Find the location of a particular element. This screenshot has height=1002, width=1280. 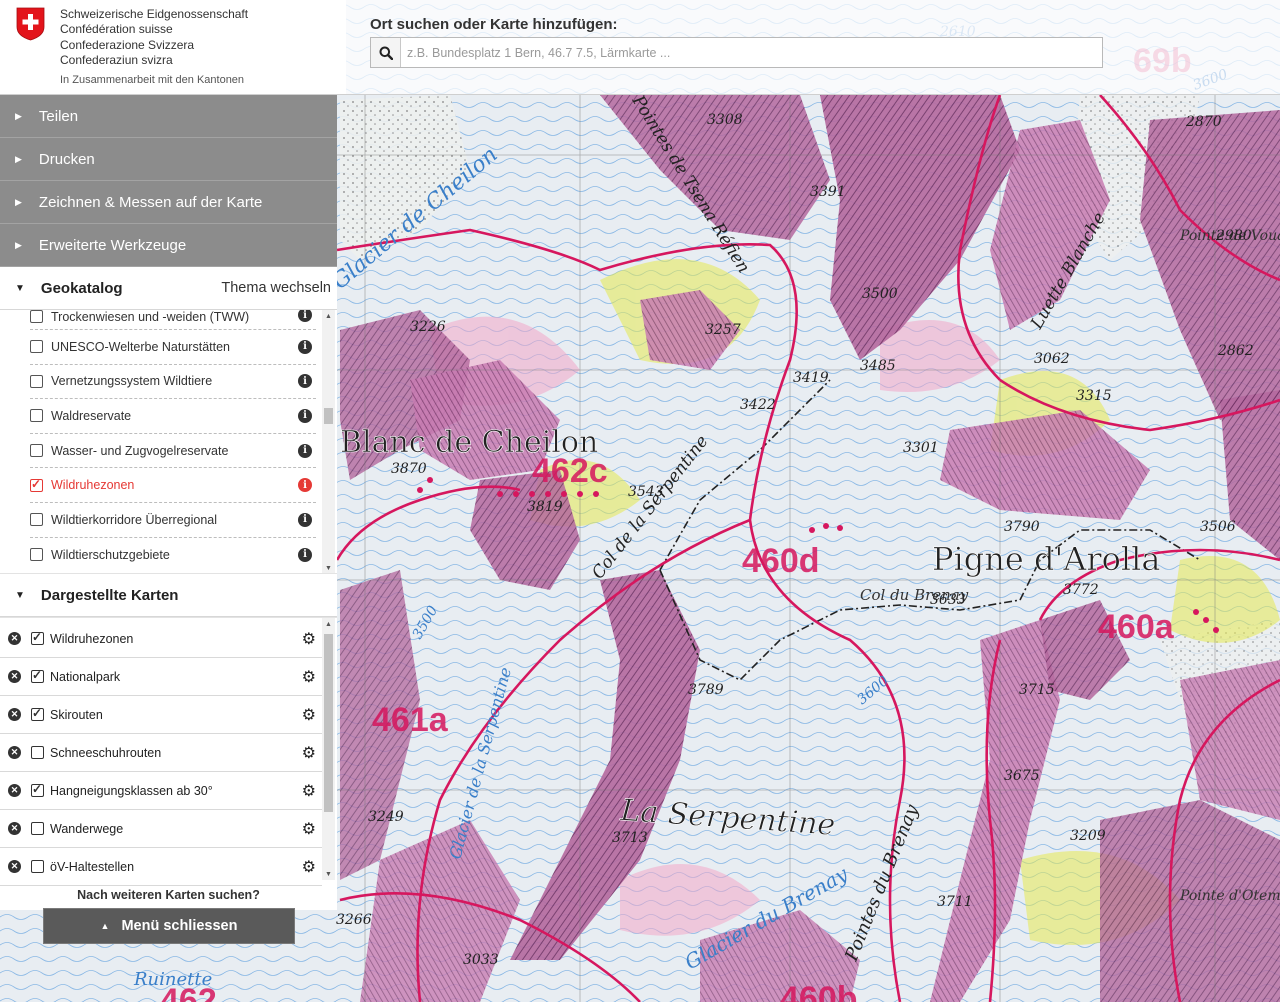

catalog-item: Trockenwiesen und -weiden (TWW) i is located at coordinates (173, 320).